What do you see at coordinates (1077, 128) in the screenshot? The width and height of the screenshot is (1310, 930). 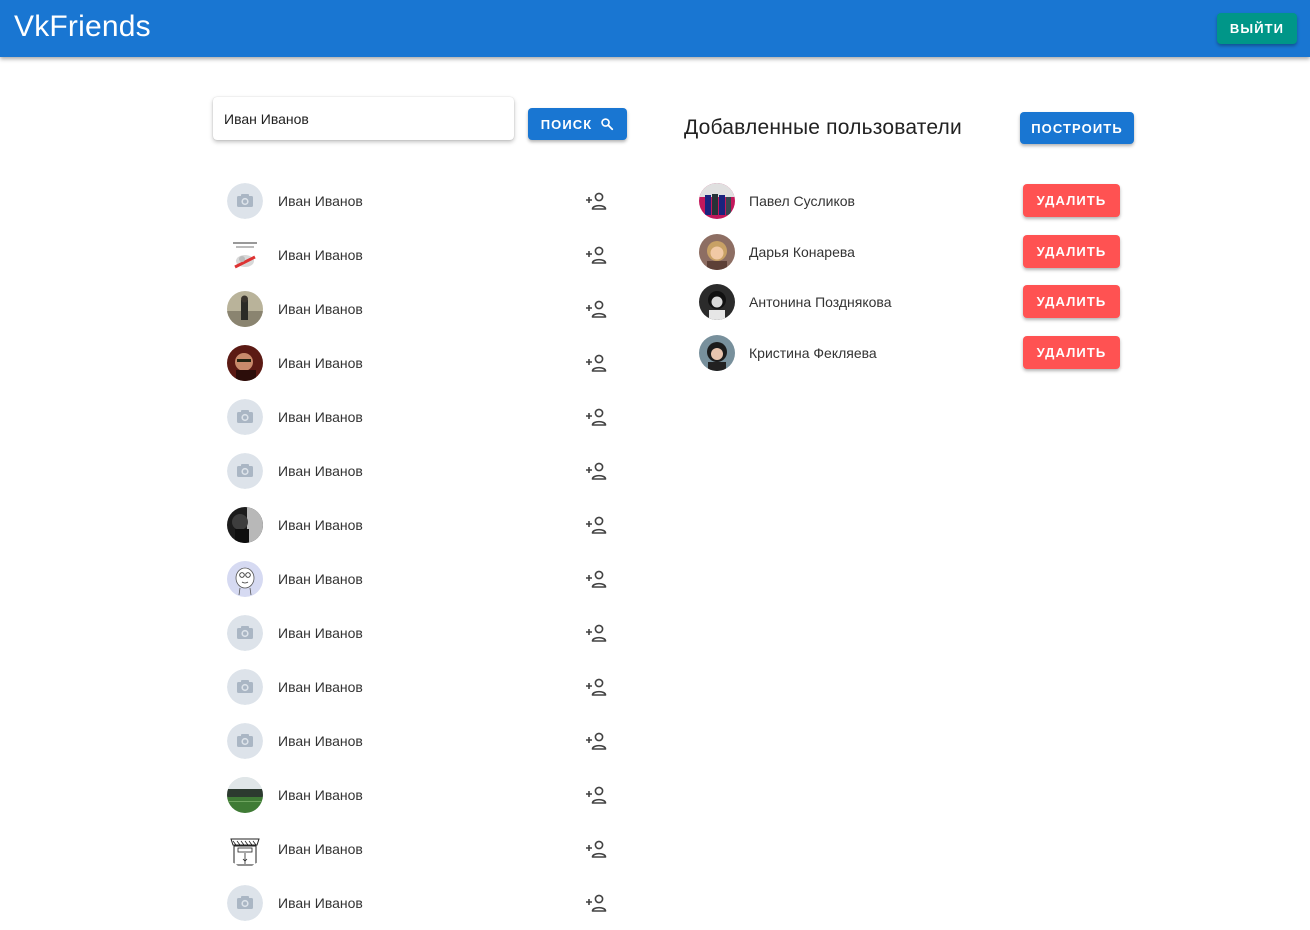 I see `build-button: ПОСТРОИТЬ` at bounding box center [1077, 128].